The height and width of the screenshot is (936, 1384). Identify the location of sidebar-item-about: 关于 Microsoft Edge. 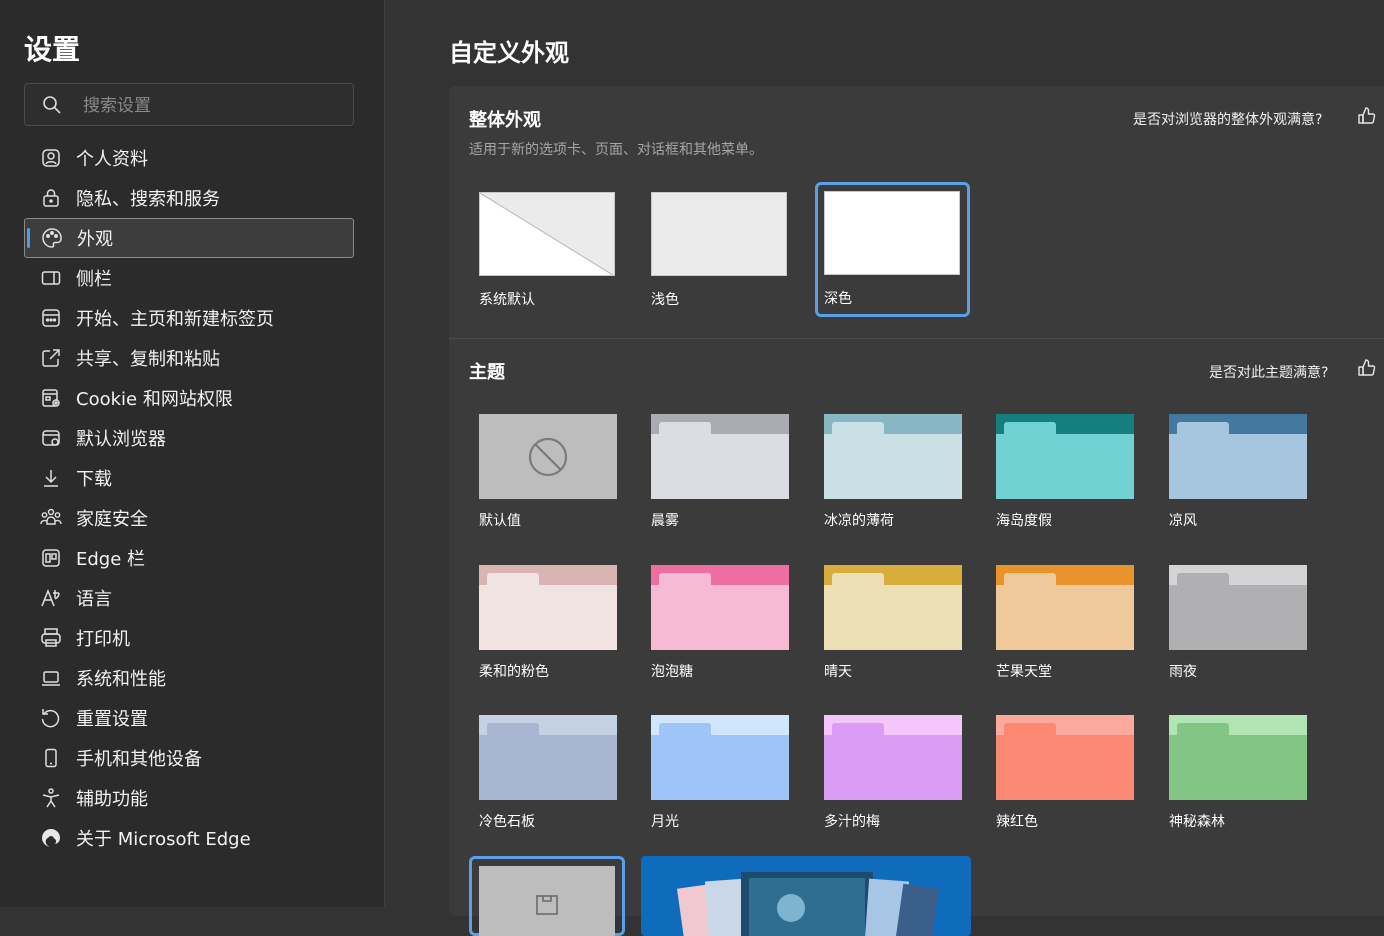
(189, 838).